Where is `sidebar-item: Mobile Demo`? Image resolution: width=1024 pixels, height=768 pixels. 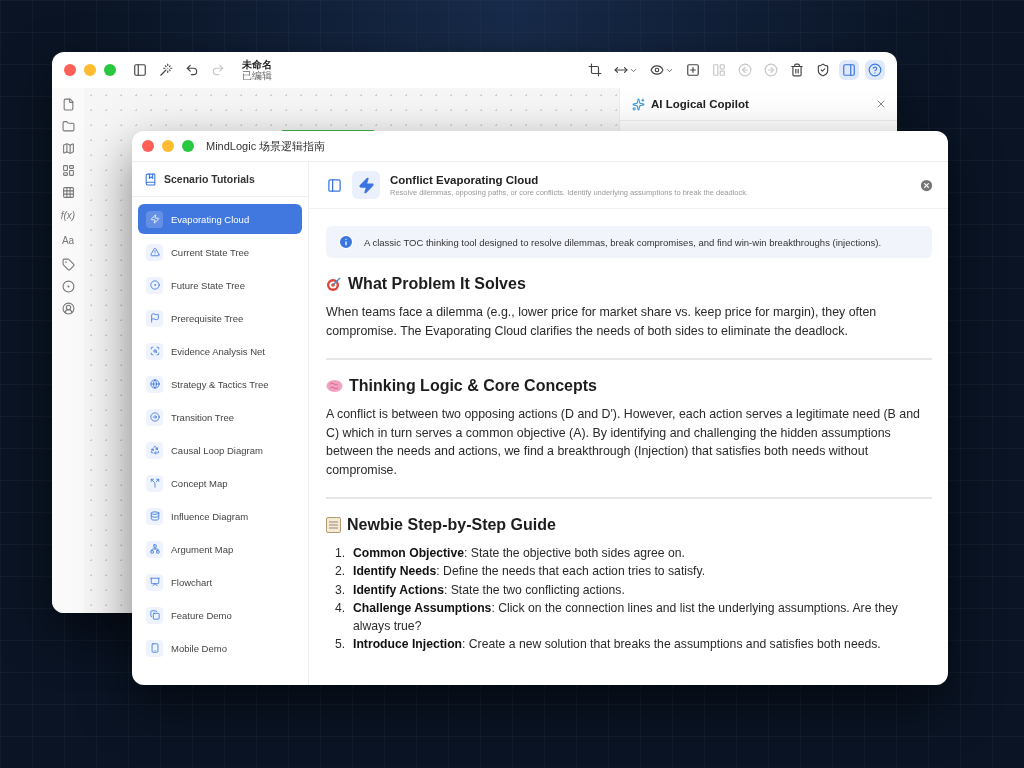 sidebar-item: Mobile Demo is located at coordinates (220, 648).